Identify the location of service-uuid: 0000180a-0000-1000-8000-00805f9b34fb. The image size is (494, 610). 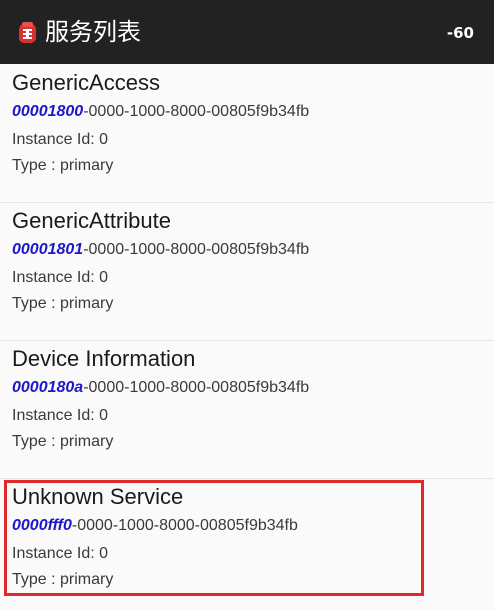
(160, 388).